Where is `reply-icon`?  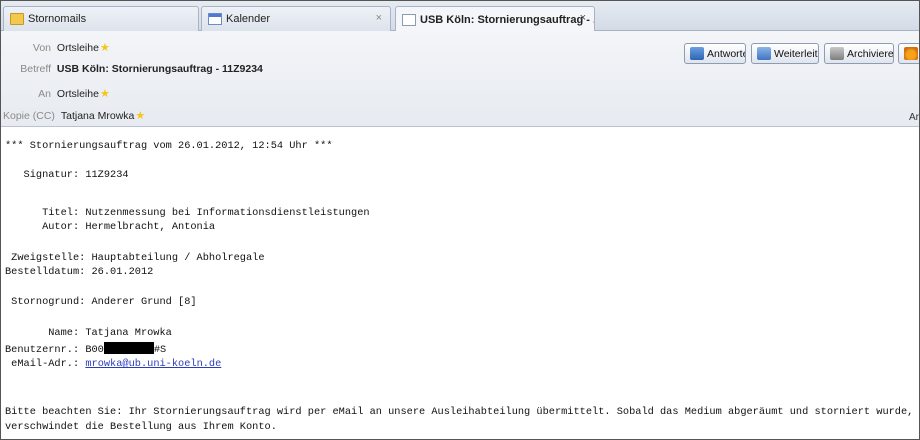 reply-icon is located at coordinates (697, 53).